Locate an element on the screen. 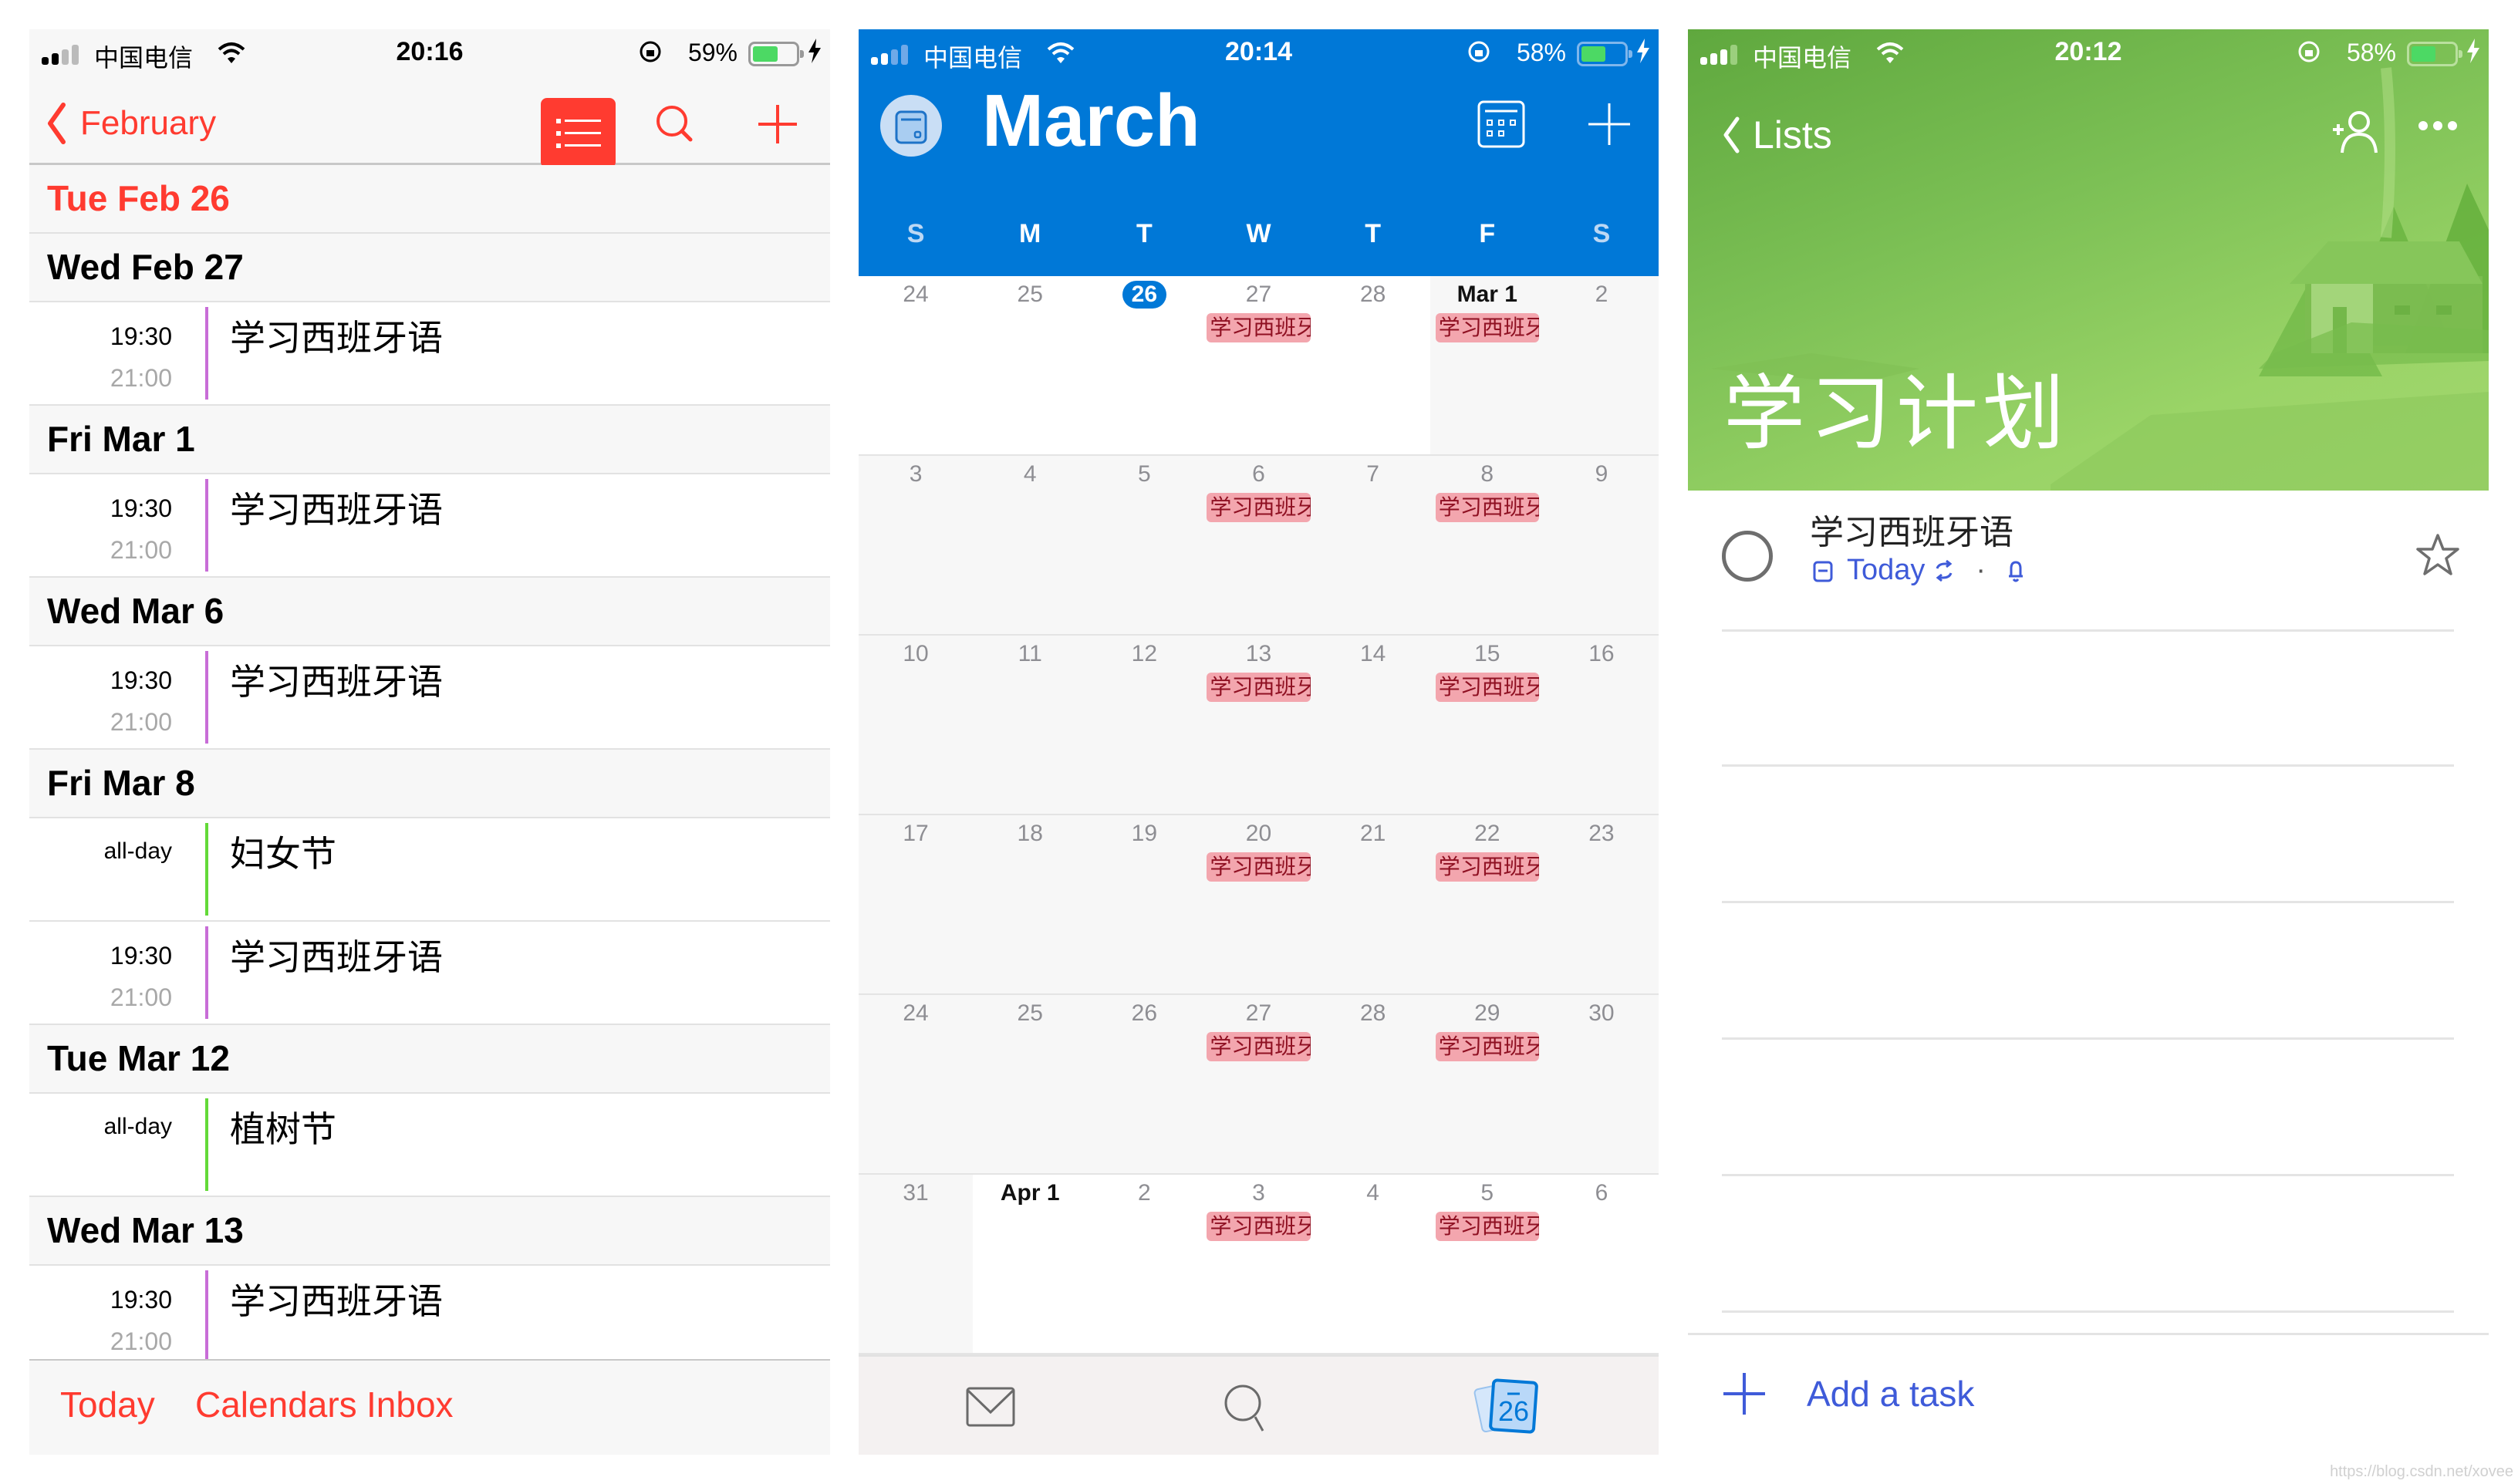 The height and width of the screenshot is (1484, 2518). mail-icon is located at coordinates (991, 1407).